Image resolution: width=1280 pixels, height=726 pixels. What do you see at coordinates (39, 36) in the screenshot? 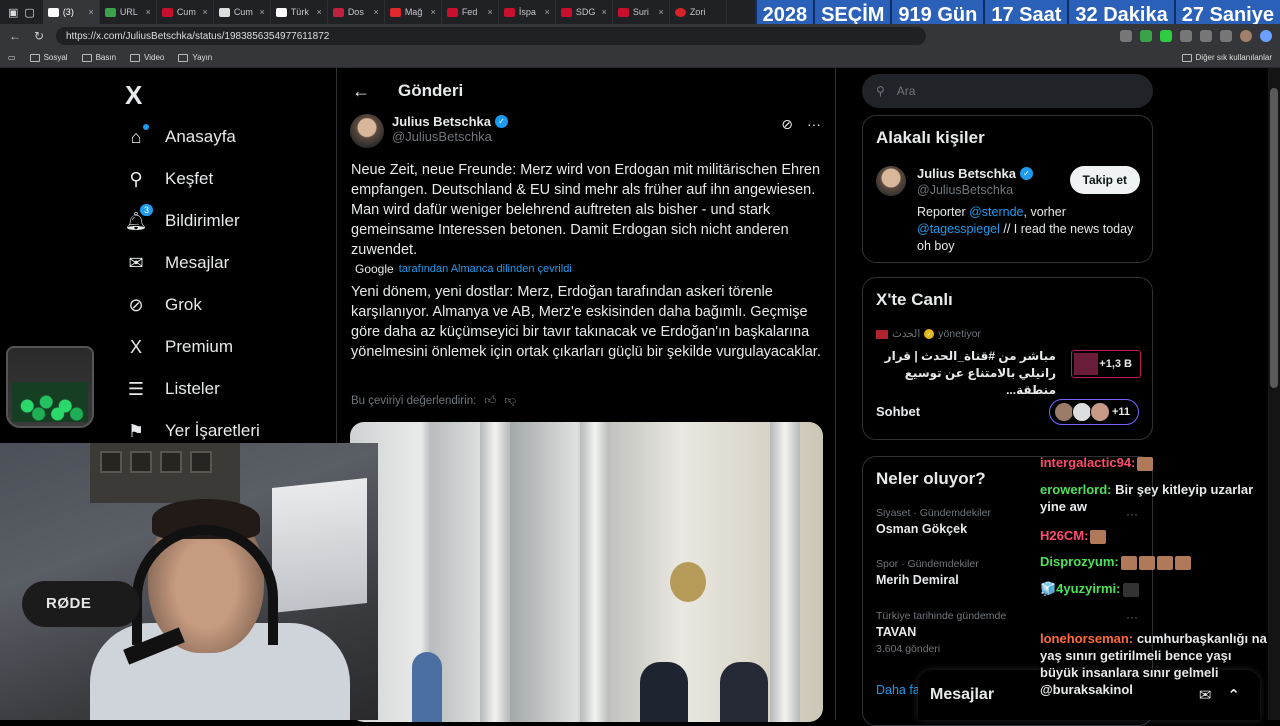
I see `reload-icon: ↻` at bounding box center [39, 36].